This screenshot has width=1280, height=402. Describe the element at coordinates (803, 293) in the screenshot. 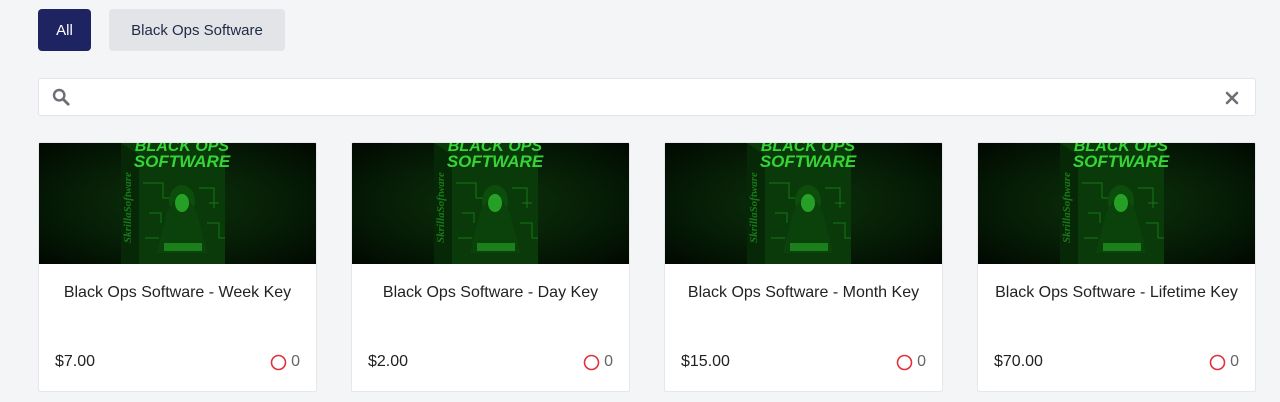

I see `product-title: Black Ops Software - Month Key` at that location.